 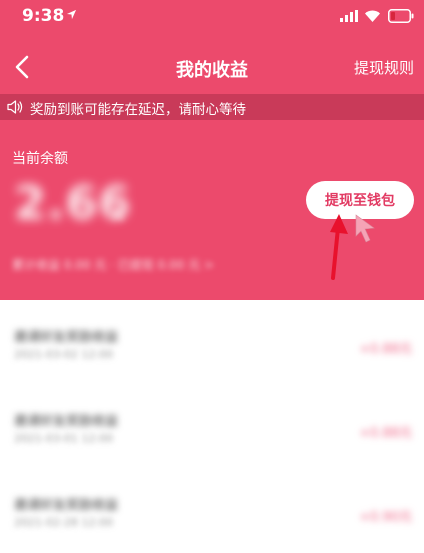 What do you see at coordinates (212, 67) in the screenshot?
I see `navigation-bar: 我的收益 提现规则` at bounding box center [212, 67].